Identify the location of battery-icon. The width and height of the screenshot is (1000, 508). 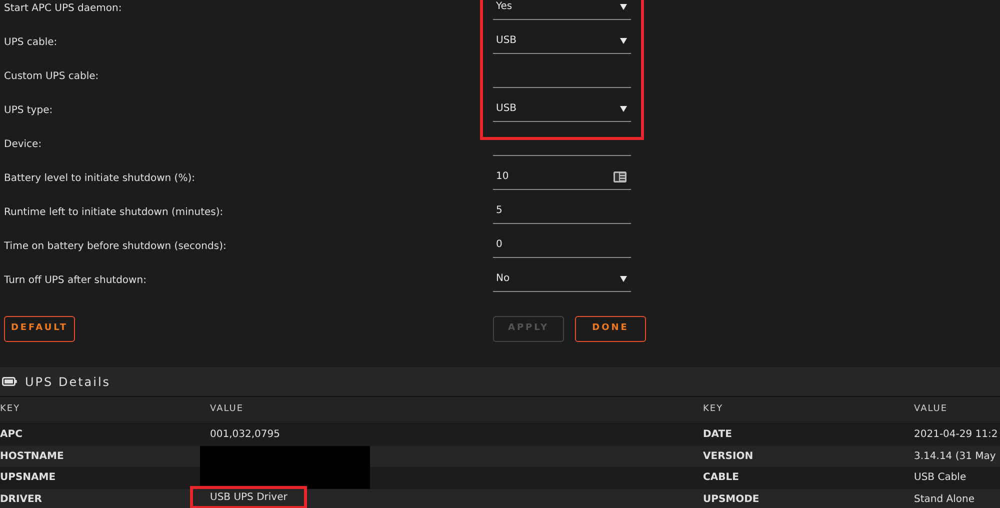
(9, 381).